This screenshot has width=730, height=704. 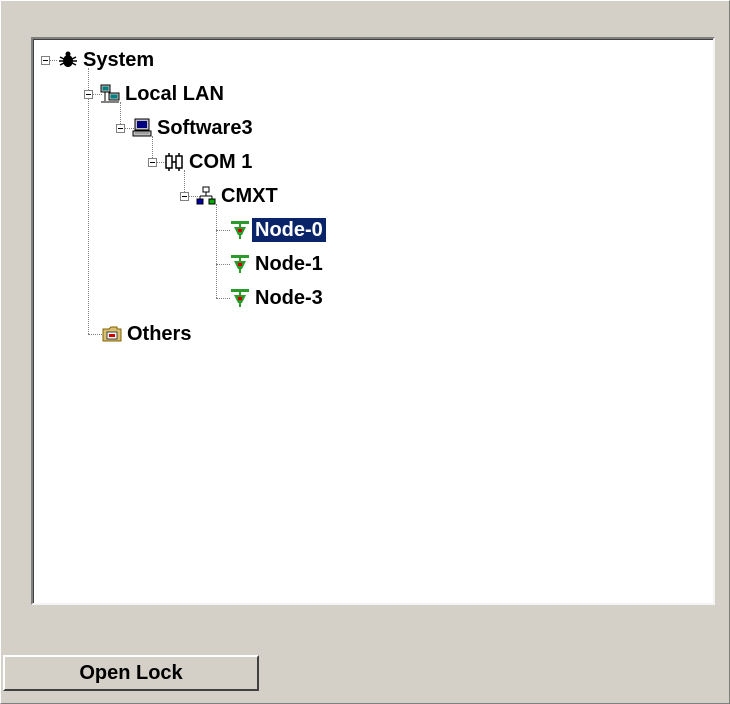 What do you see at coordinates (159, 334) in the screenshot?
I see `tree-item-others: Others` at bounding box center [159, 334].